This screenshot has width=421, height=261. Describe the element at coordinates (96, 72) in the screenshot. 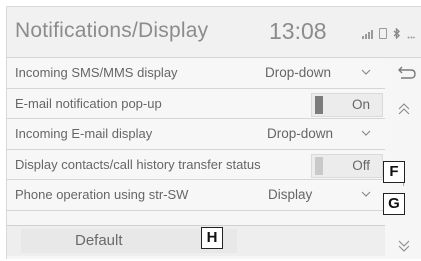

I see `row-label: Incoming SMS/MMS display` at that location.